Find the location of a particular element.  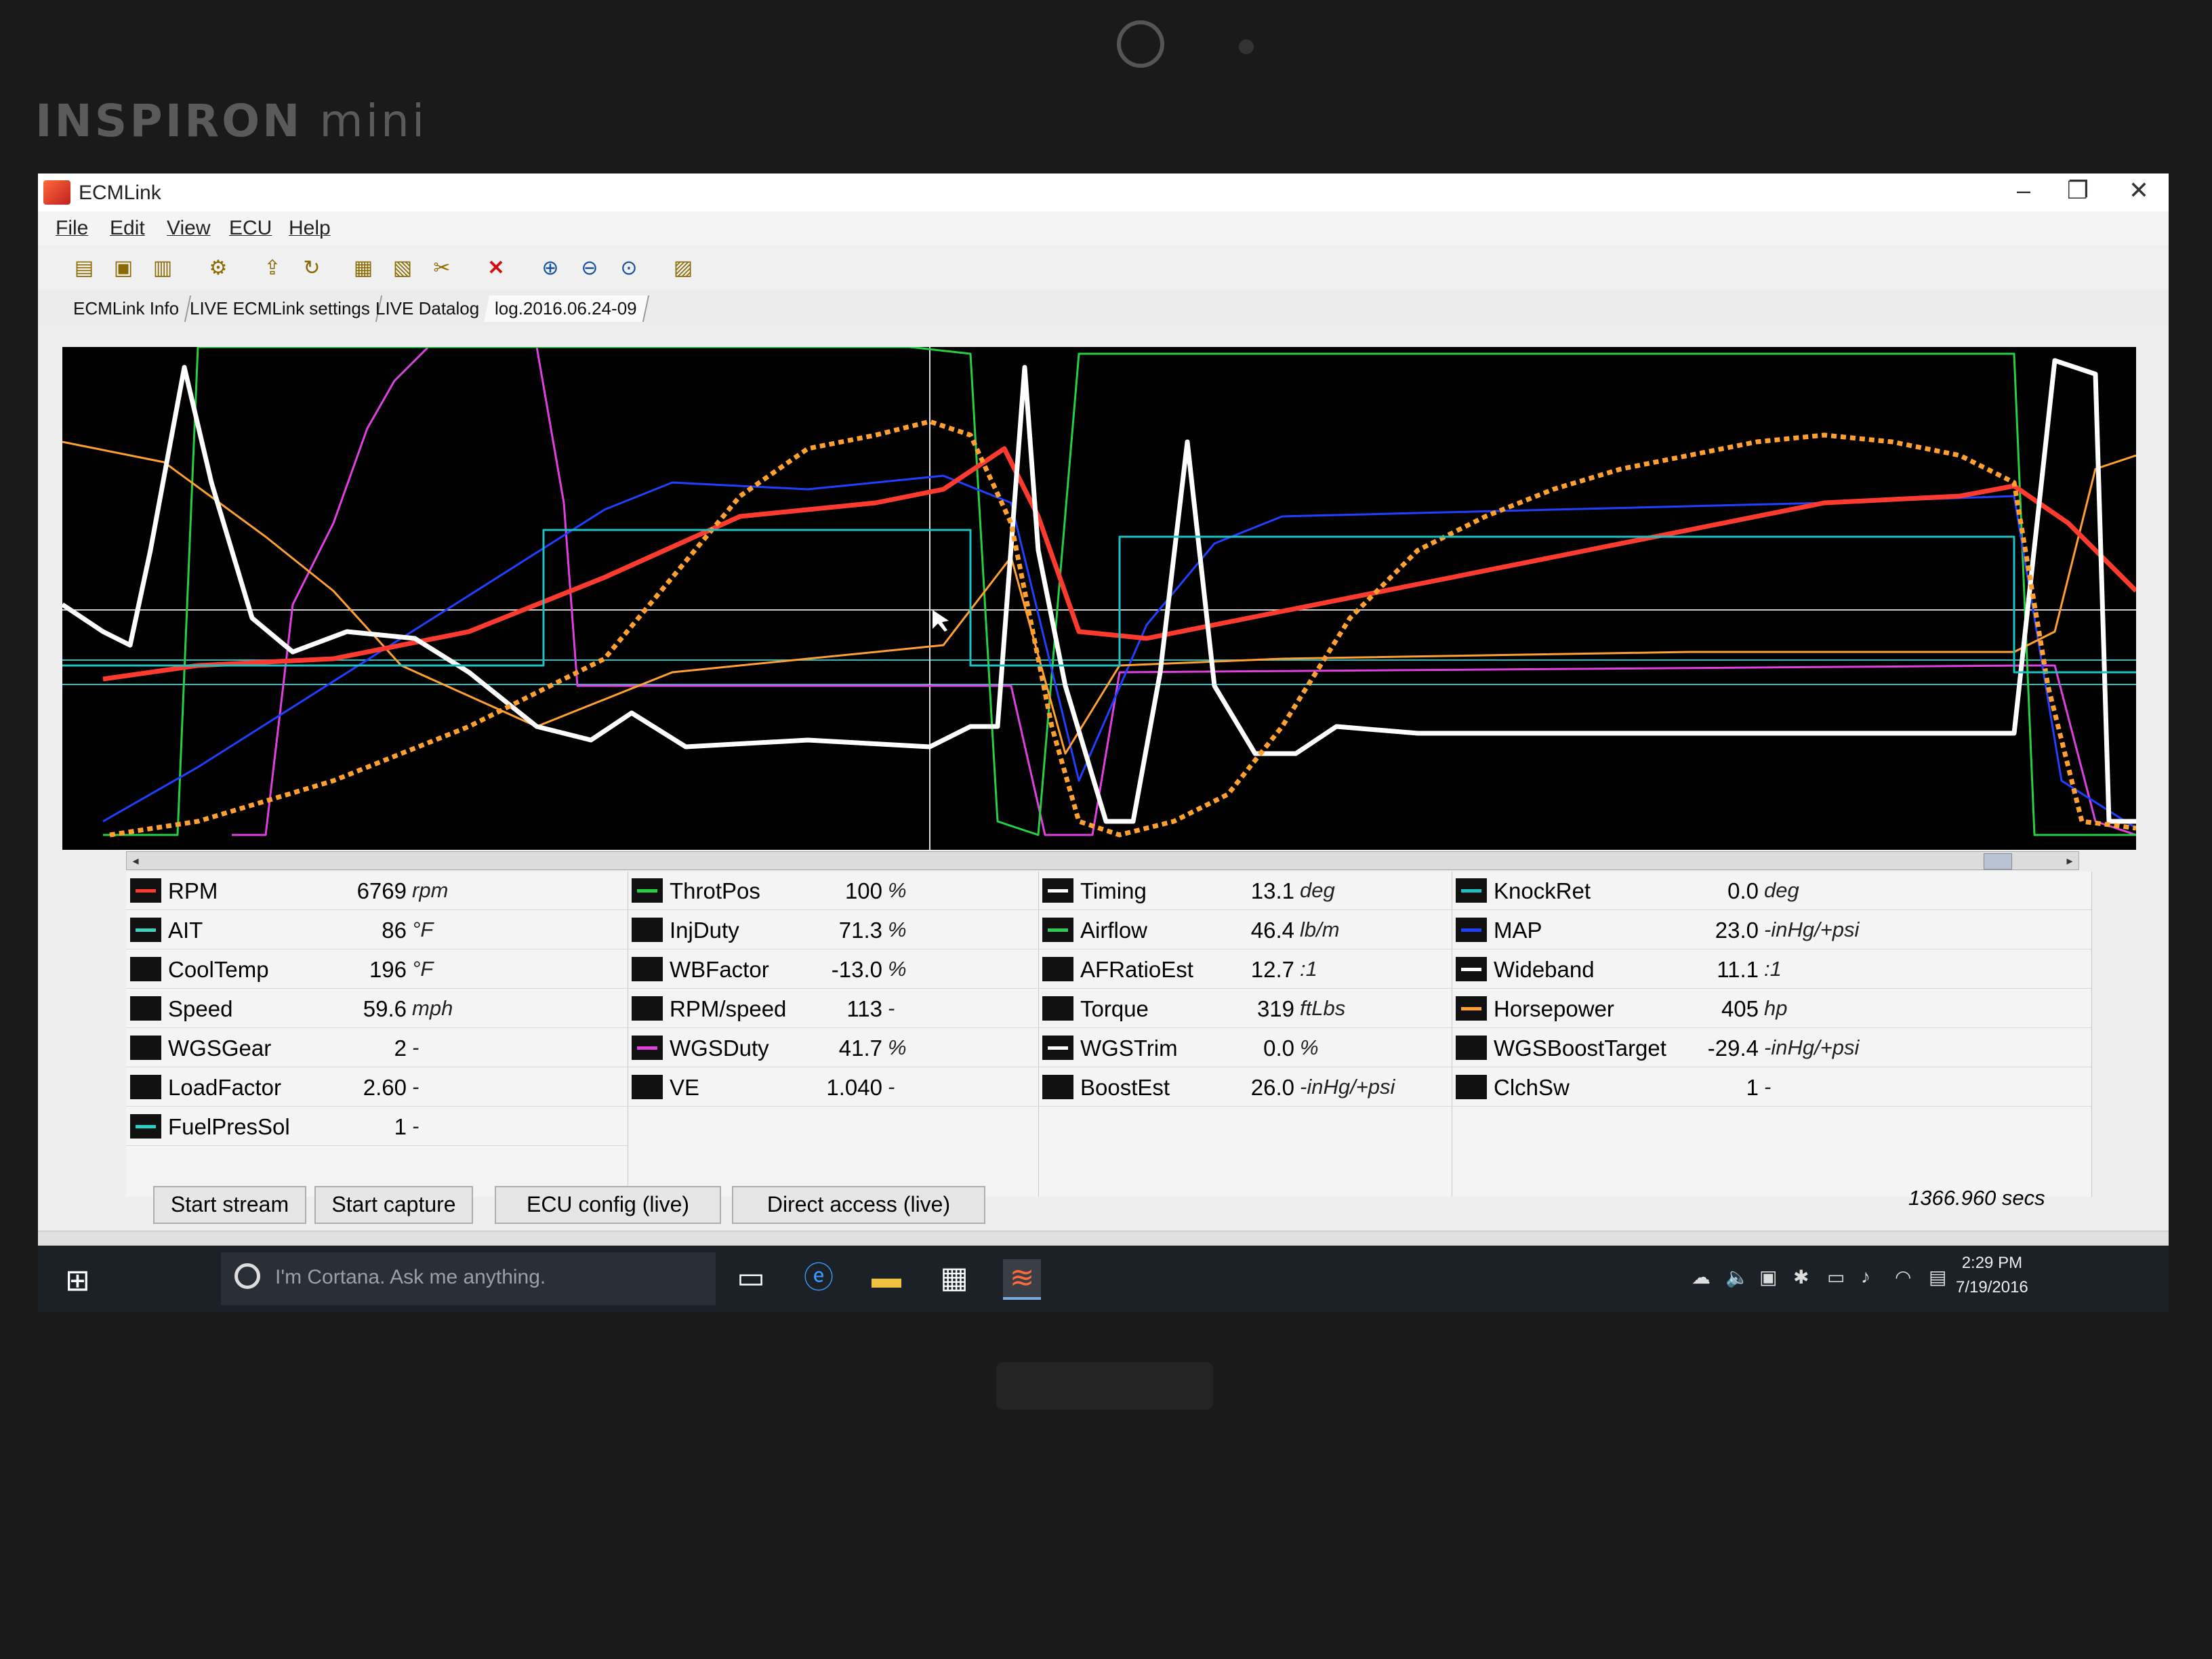

file-explorer-icon: ▬ is located at coordinates (886, 1278).